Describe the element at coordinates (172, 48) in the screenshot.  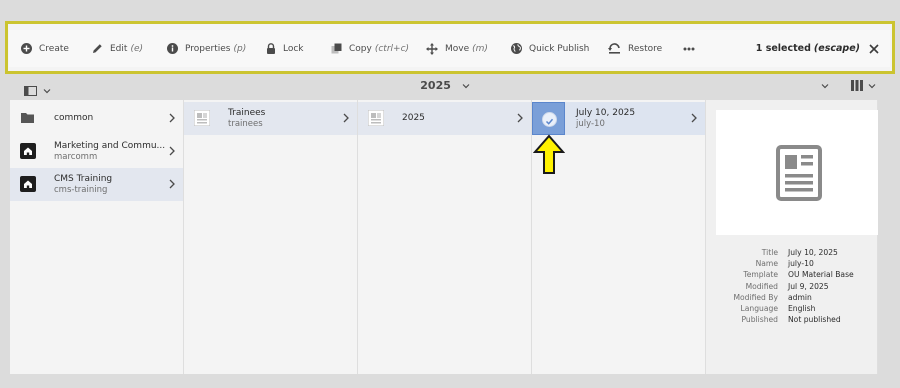
I see `info-icon` at that location.